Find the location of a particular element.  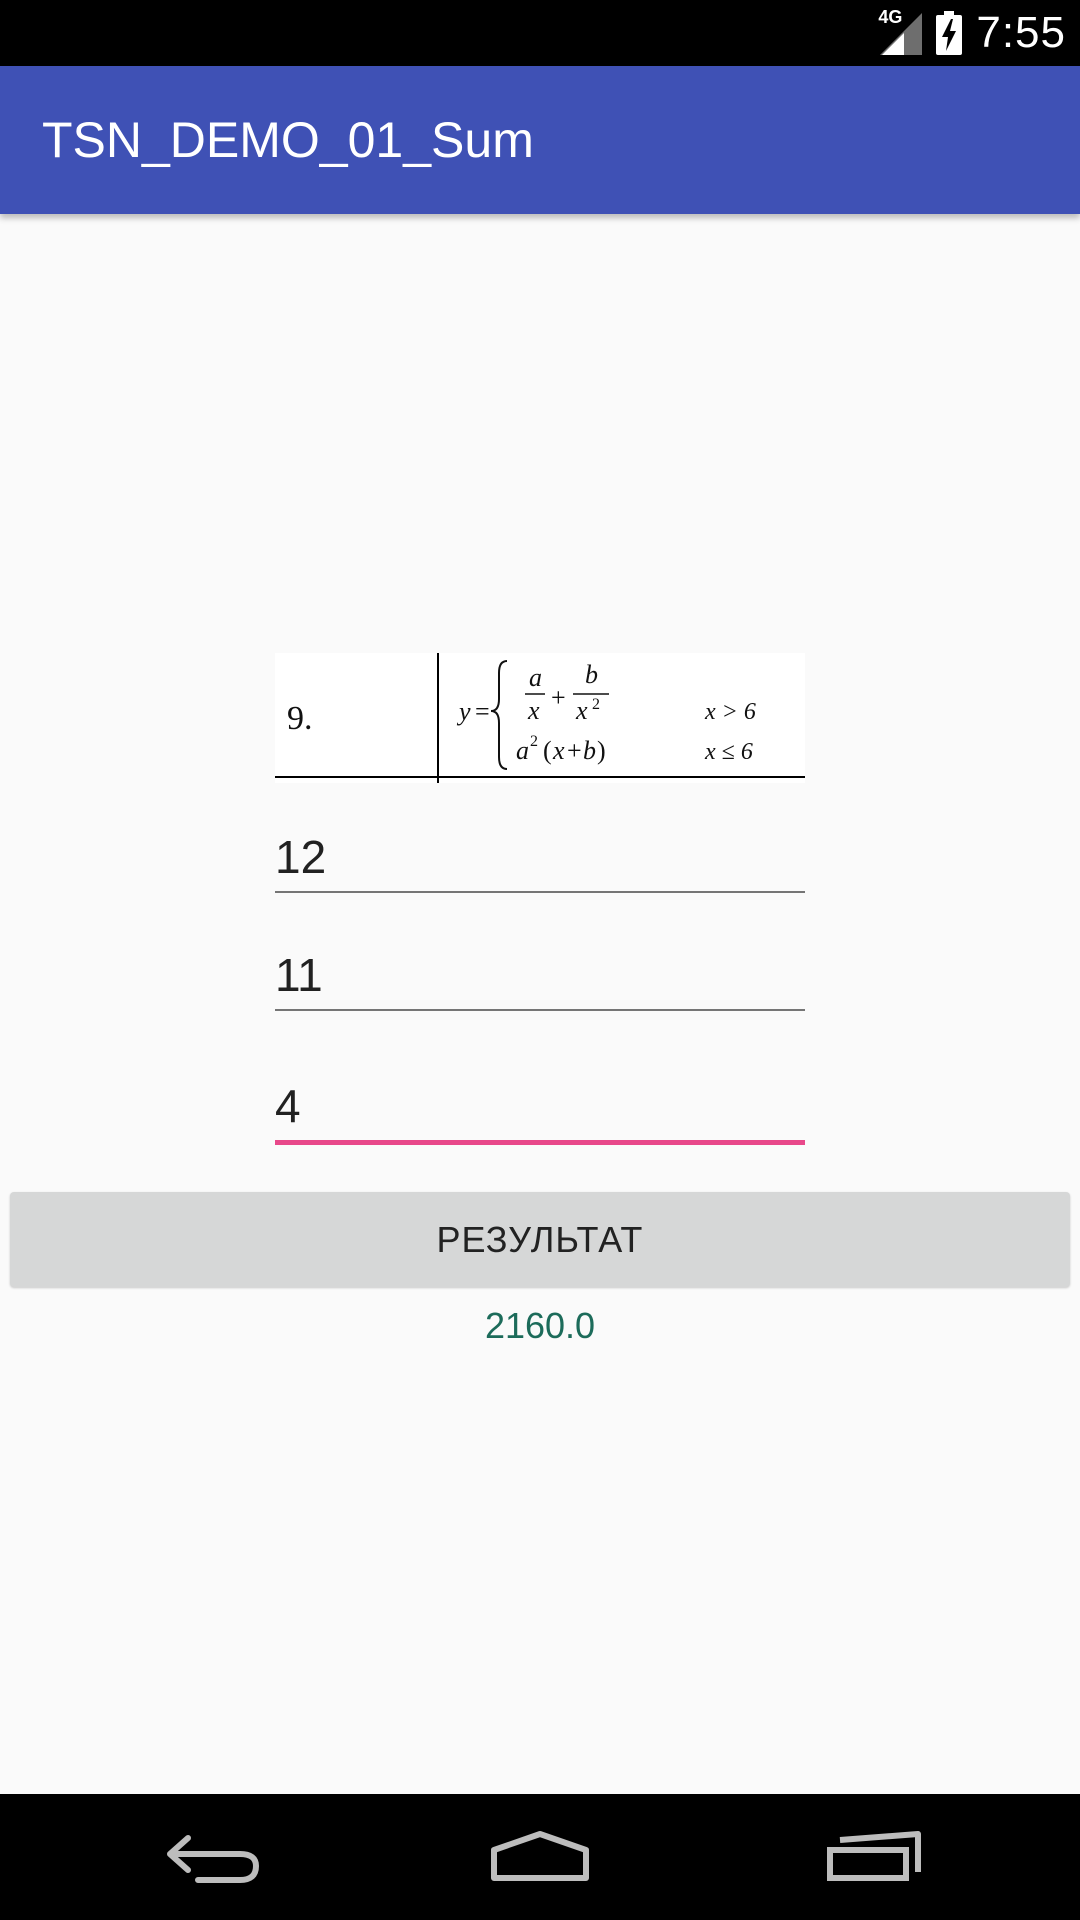

condition-bottom: x ≤ 6 is located at coordinates (728, 752).